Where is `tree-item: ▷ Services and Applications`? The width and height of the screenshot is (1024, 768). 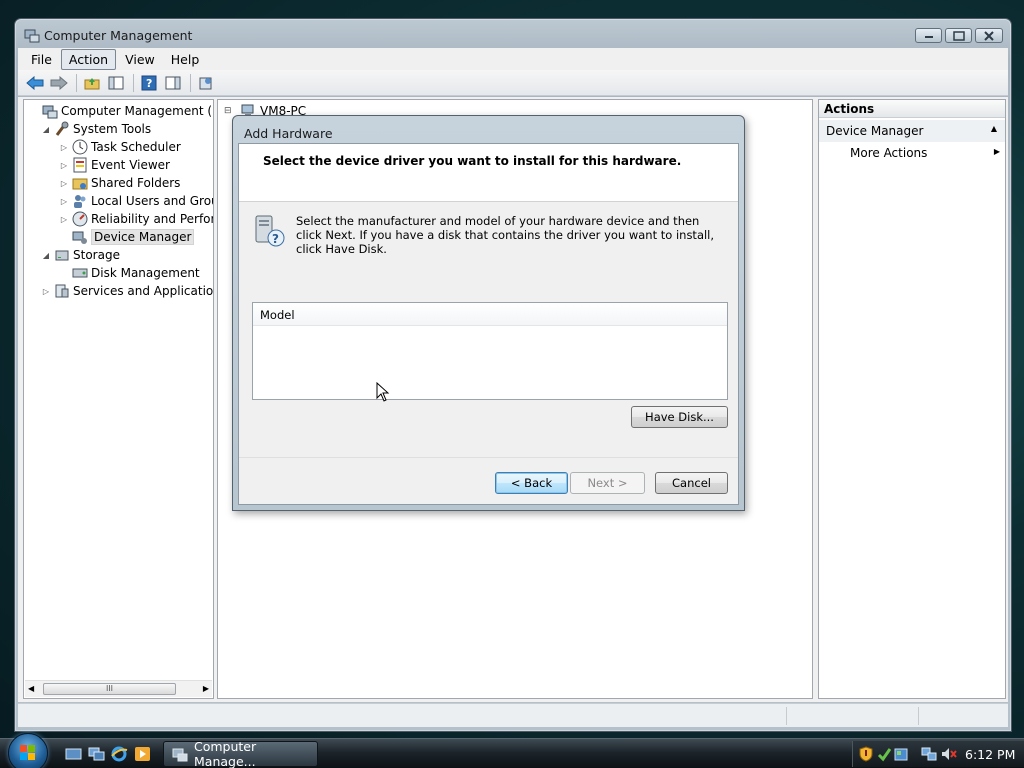 tree-item: ▷ Services and Applications is located at coordinates (127, 291).